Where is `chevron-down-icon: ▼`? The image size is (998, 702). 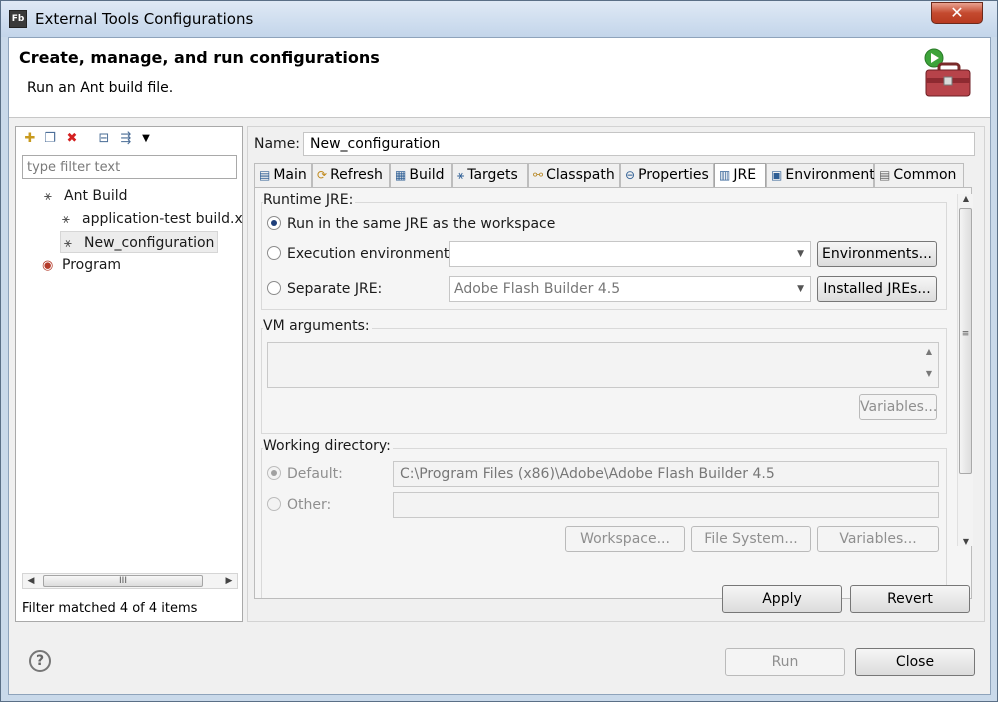 chevron-down-icon: ▼ is located at coordinates (800, 289).